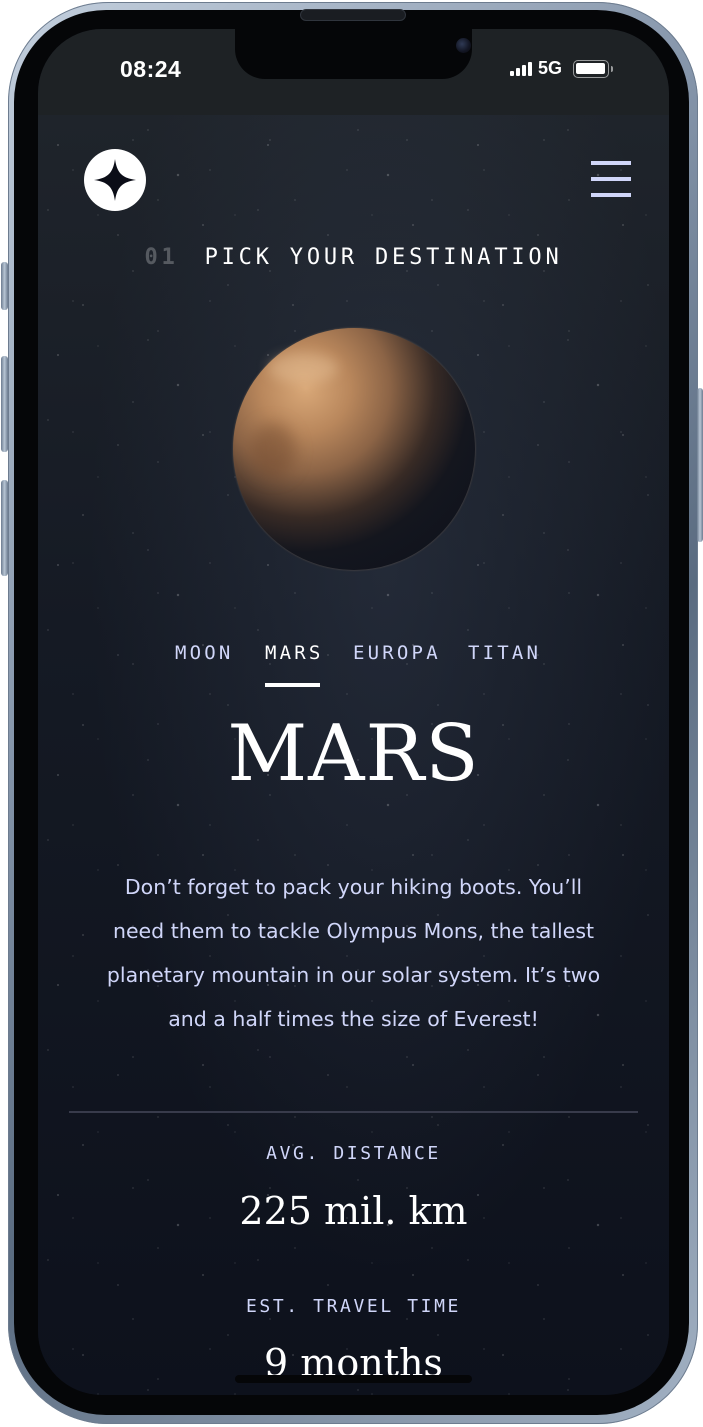 The width and height of the screenshot is (703, 1427). What do you see at coordinates (4, 286) in the screenshot?
I see `mute-switch` at bounding box center [4, 286].